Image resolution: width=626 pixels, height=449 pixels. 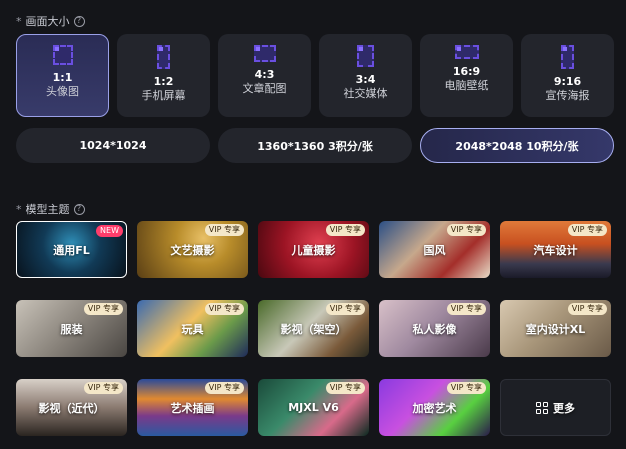 I want to click on ratio-label: 4:3, so click(x=264, y=74).